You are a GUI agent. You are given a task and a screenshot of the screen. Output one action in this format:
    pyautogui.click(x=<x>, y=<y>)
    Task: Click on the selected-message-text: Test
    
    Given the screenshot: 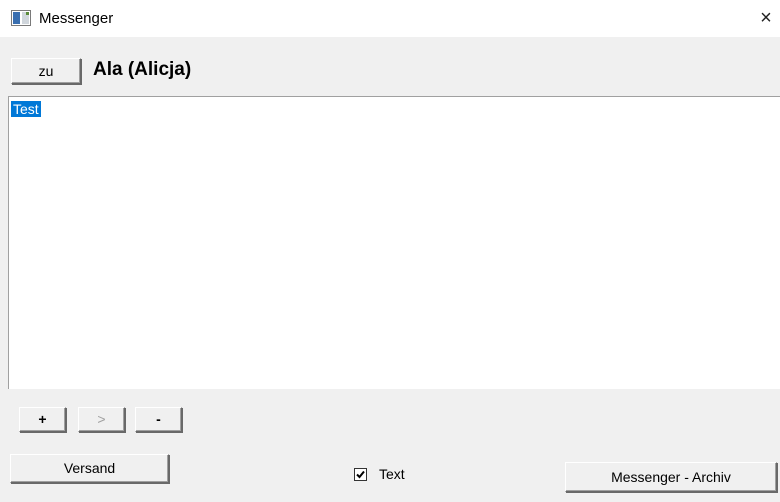 What is the action you would take?
    pyautogui.click(x=26, y=109)
    